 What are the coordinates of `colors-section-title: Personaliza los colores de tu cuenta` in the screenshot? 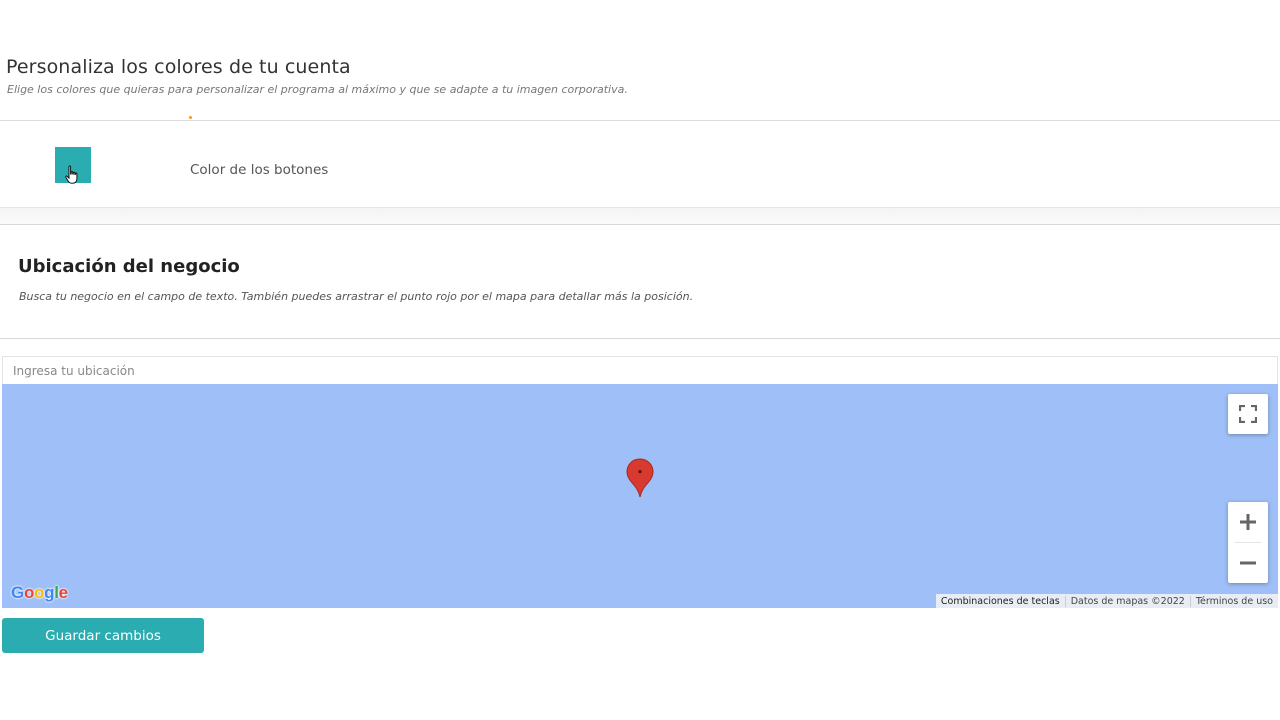 It's located at (178, 67).